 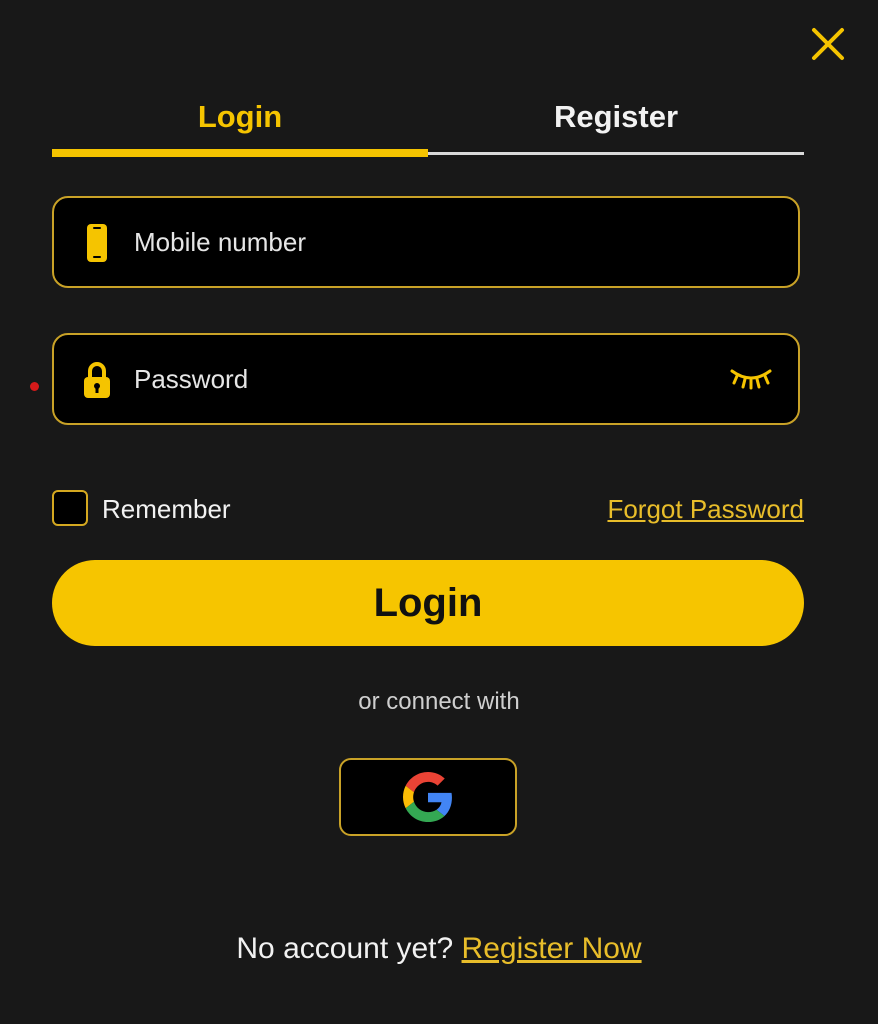 I want to click on register-prompt: No account yet? Register Now, so click(x=439, y=949).